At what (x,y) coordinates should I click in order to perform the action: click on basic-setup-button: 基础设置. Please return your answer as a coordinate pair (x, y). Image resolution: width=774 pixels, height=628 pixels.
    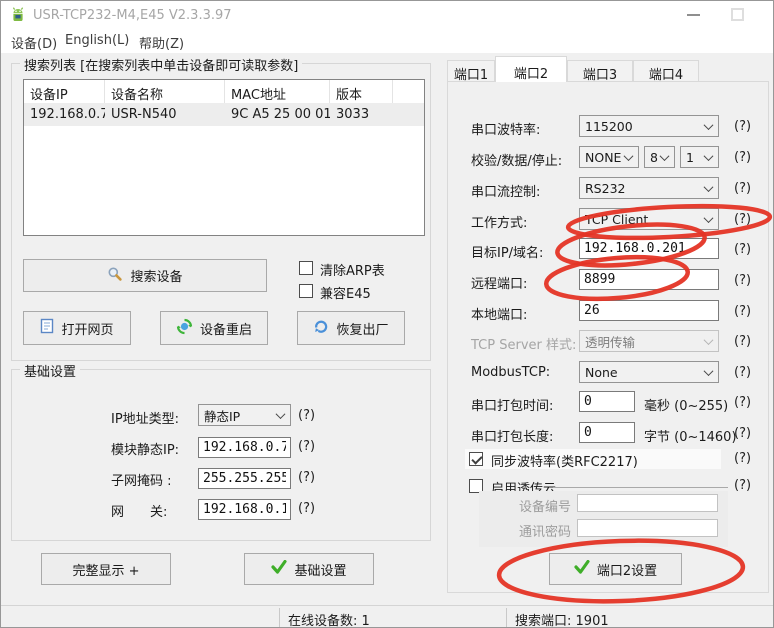
    Looking at the image, I should click on (309, 569).